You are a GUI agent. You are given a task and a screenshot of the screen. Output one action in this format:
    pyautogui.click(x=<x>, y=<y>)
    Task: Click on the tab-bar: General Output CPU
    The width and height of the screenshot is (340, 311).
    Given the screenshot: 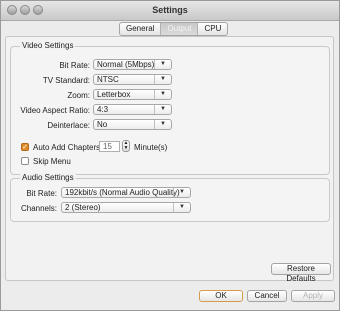 What is the action you would take?
    pyautogui.click(x=174, y=29)
    